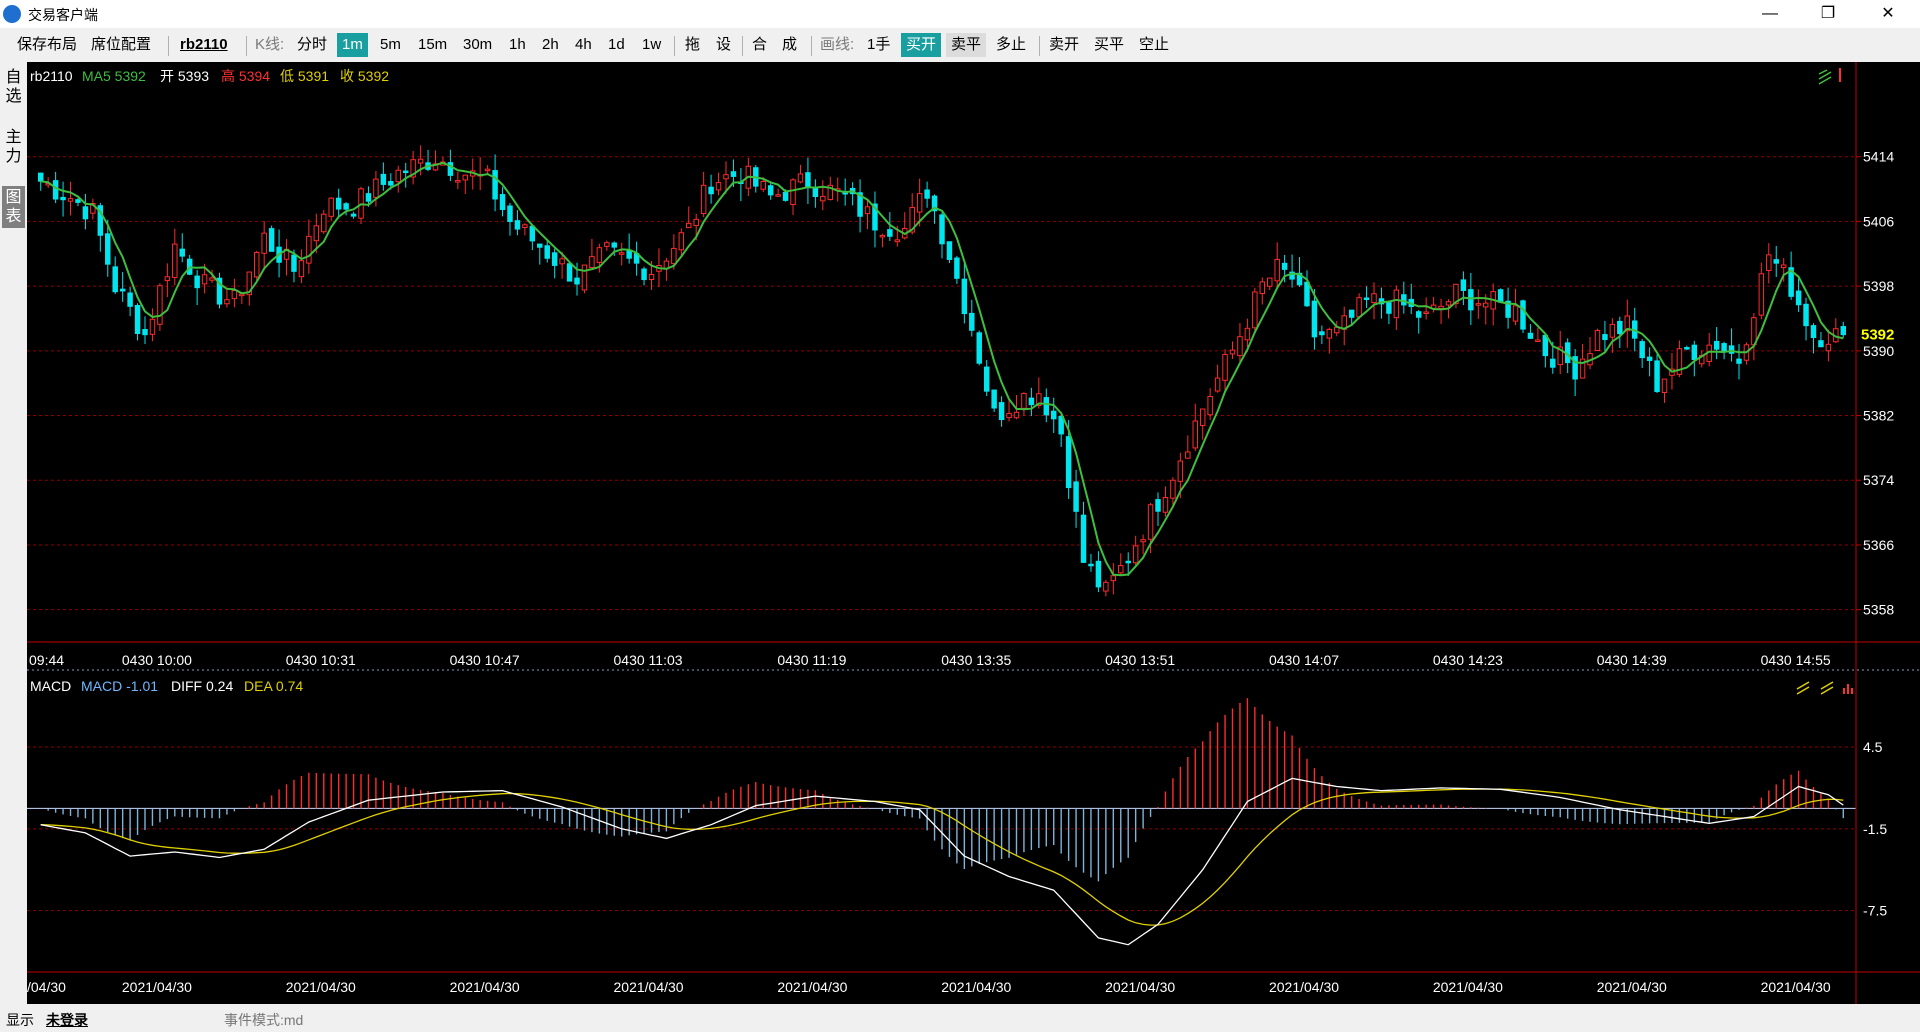  What do you see at coordinates (550, 45) in the screenshot?
I see `timeframe-2h: 2h` at bounding box center [550, 45].